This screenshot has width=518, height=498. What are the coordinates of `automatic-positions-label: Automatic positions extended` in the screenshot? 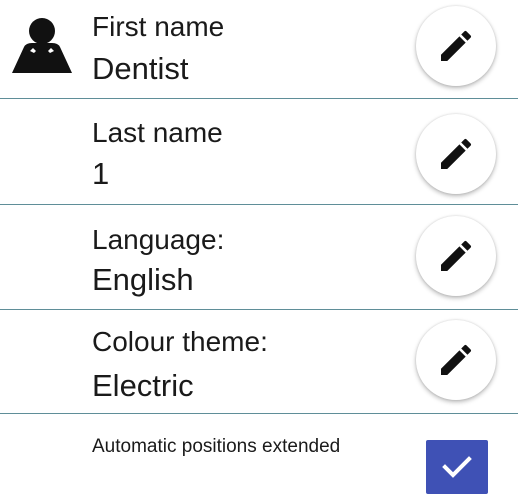 It's located at (216, 446).